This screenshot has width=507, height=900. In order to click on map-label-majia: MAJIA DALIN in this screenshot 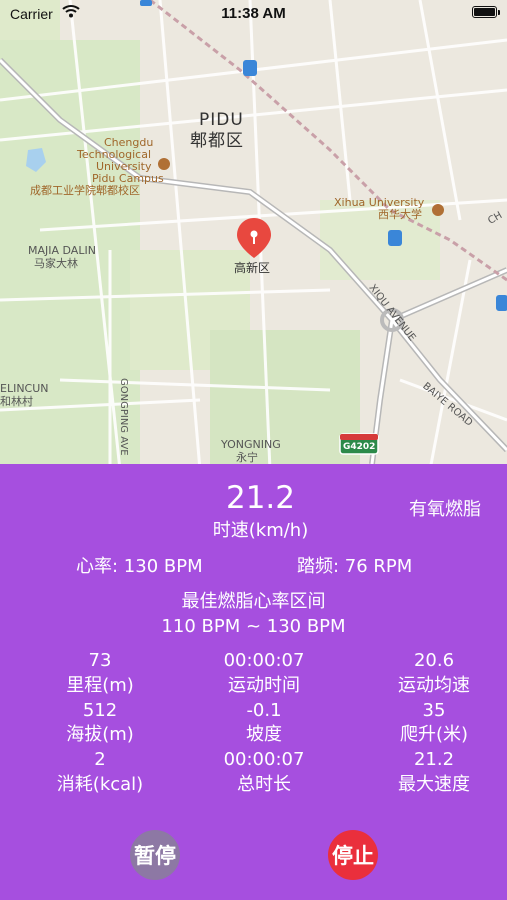, I will do `click(62, 250)`.